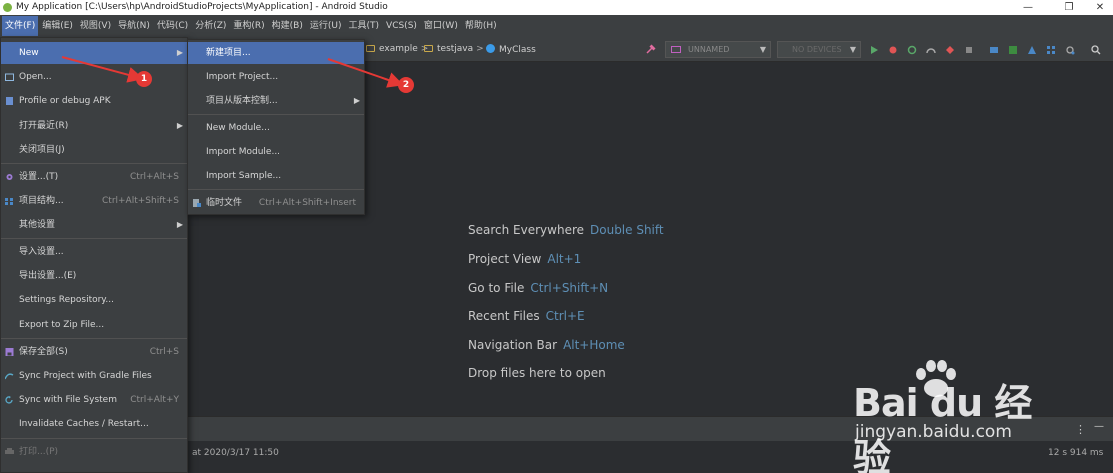 The image size is (1113, 473). Describe the element at coordinates (525, 259) in the screenshot. I see `hint-project-view: Project View Alt+1` at that location.